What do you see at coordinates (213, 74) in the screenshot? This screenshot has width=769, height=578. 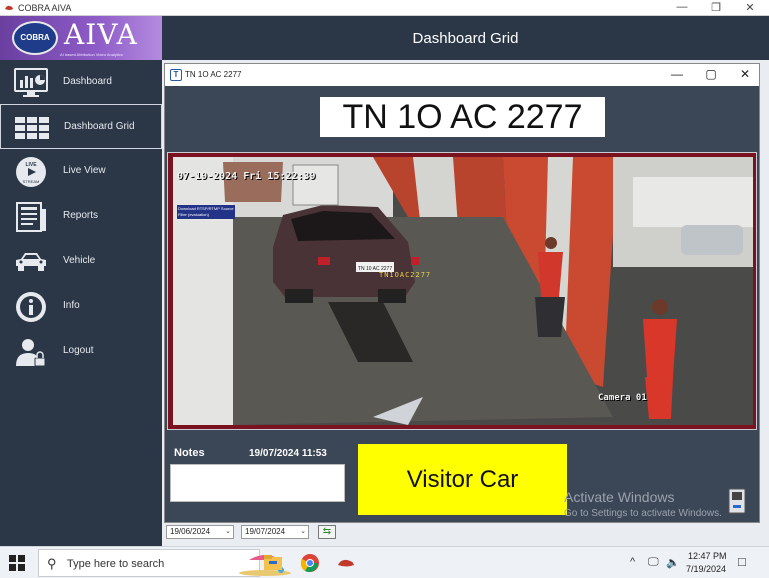 I see `dialog-title: TN 1O AC 2277` at bounding box center [213, 74].